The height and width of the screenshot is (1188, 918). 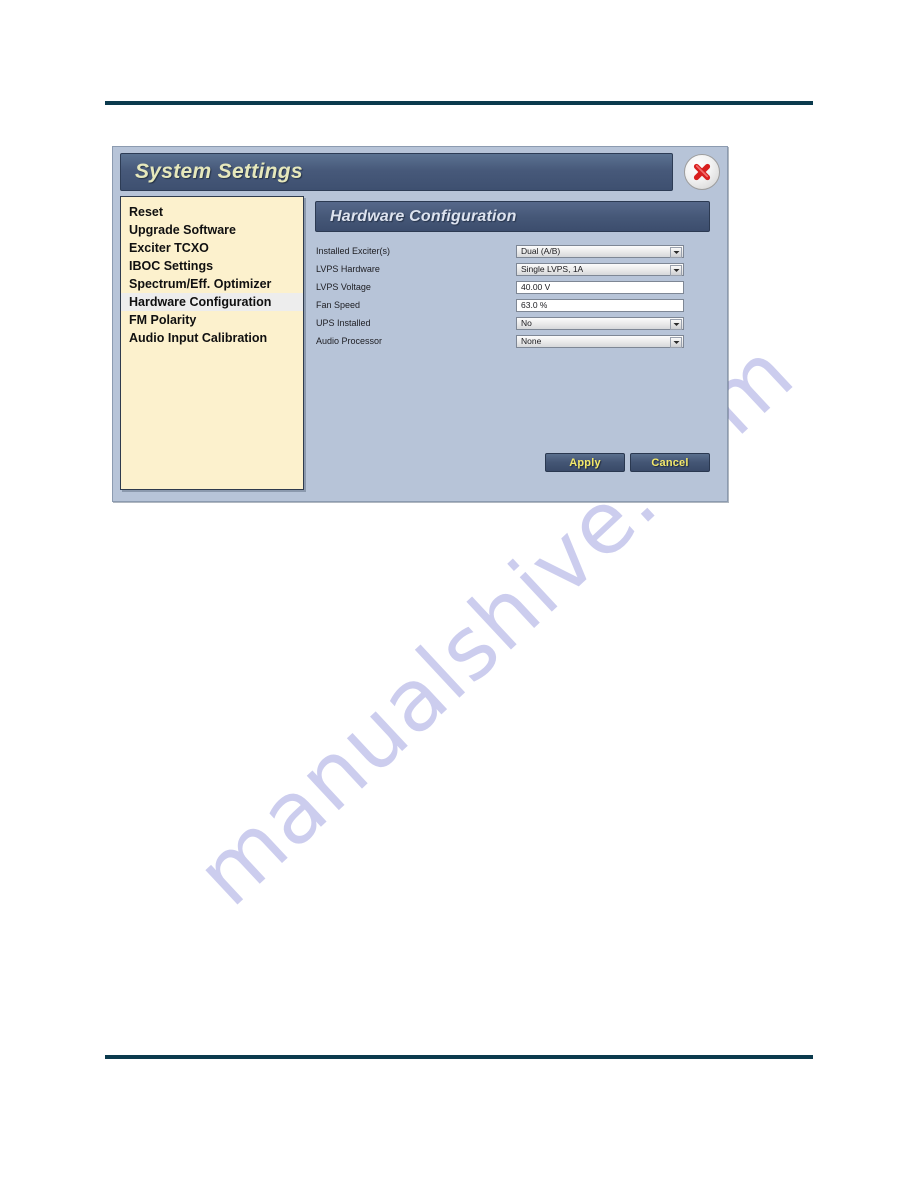 I want to click on apply-button: Apply, so click(x=585, y=462).